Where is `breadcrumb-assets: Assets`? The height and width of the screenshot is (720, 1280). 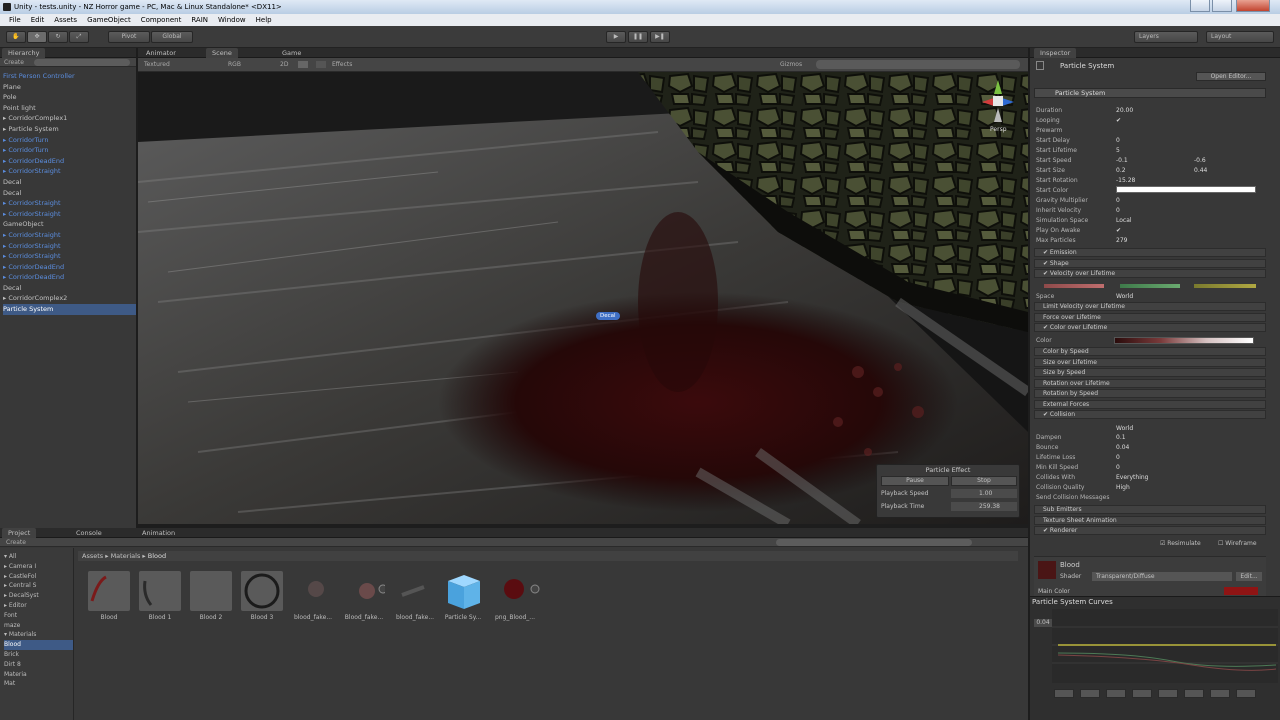 breadcrumb-assets: Assets is located at coordinates (92, 556).